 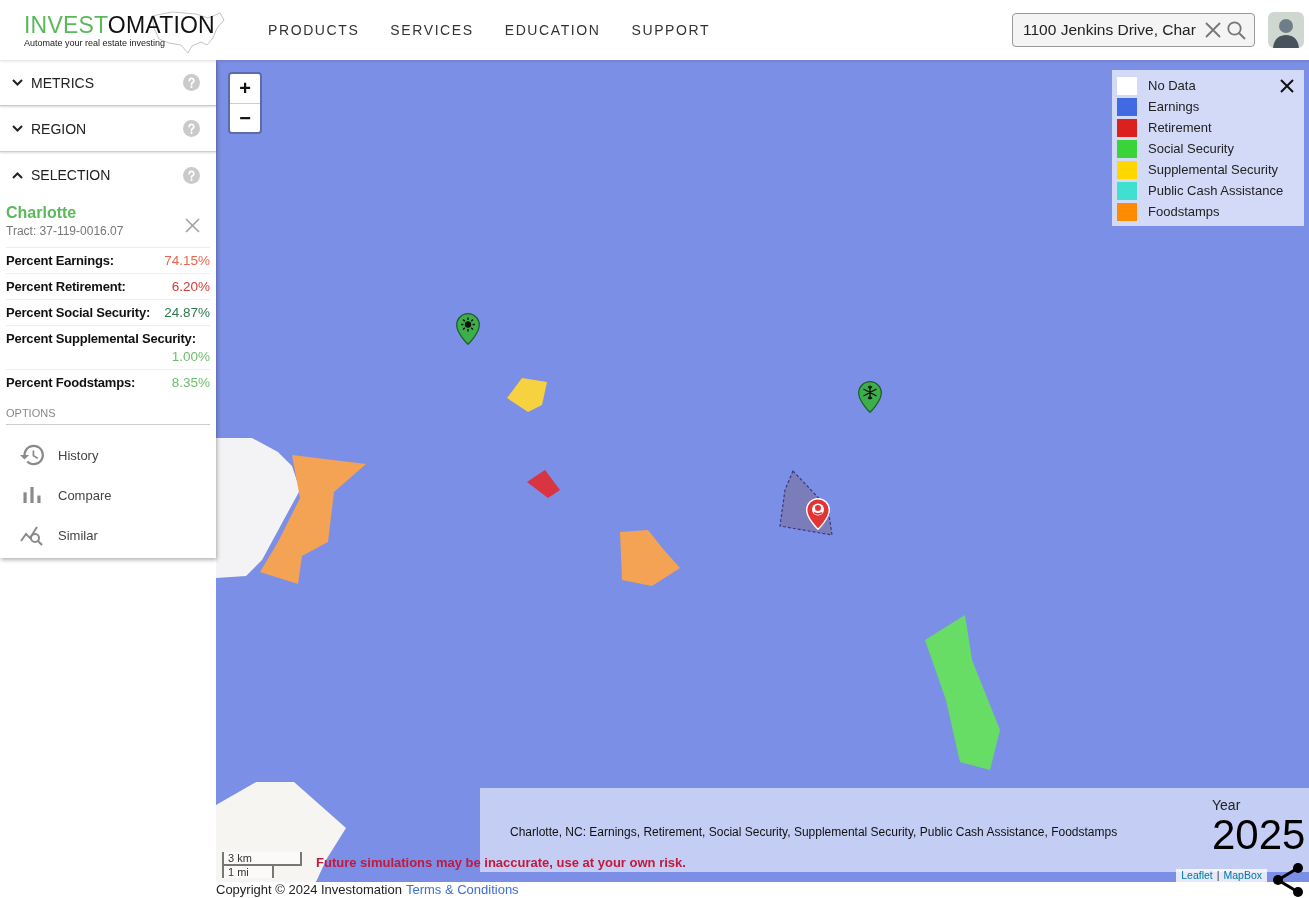 What do you see at coordinates (1213, 30) in the screenshot?
I see `clear-icon` at bounding box center [1213, 30].